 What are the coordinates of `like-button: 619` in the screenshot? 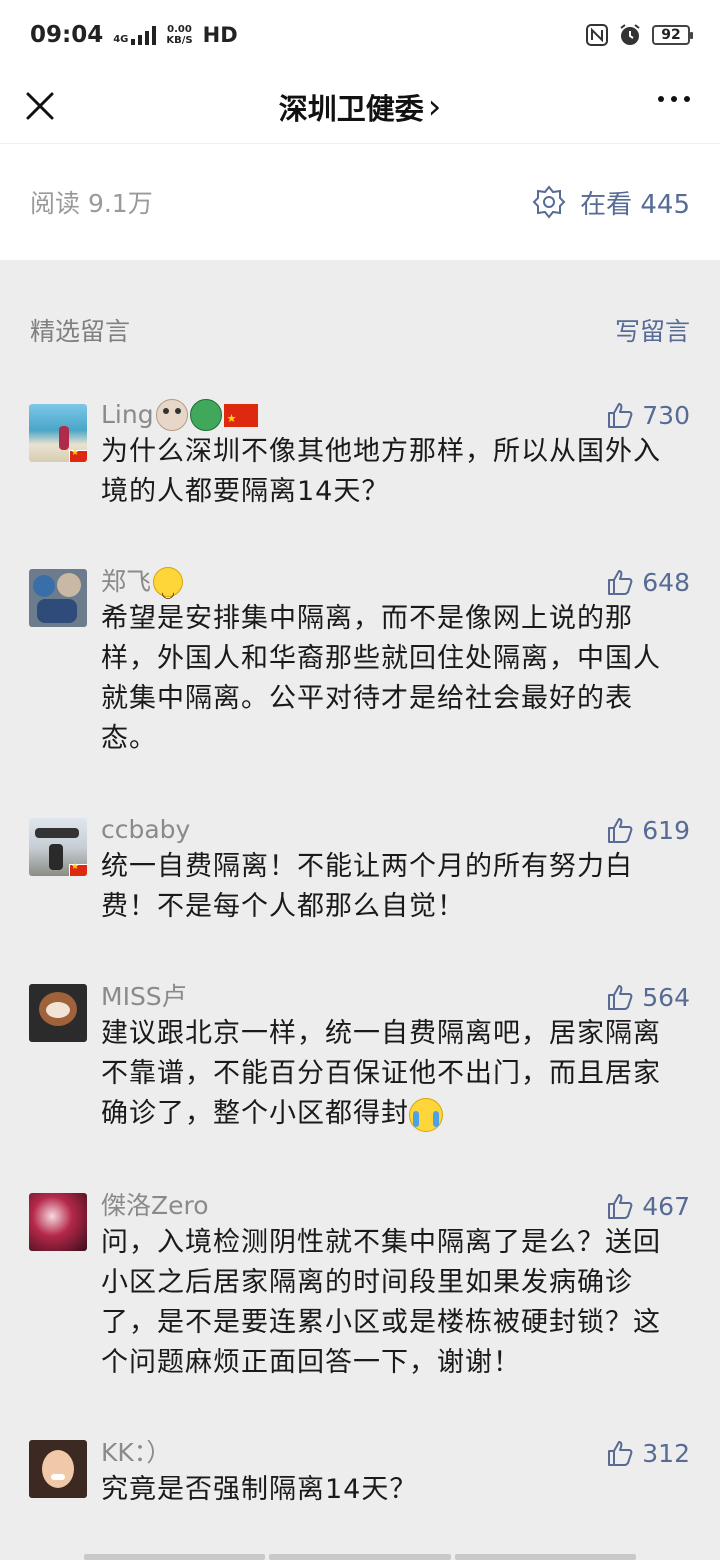 It's located at (648, 830).